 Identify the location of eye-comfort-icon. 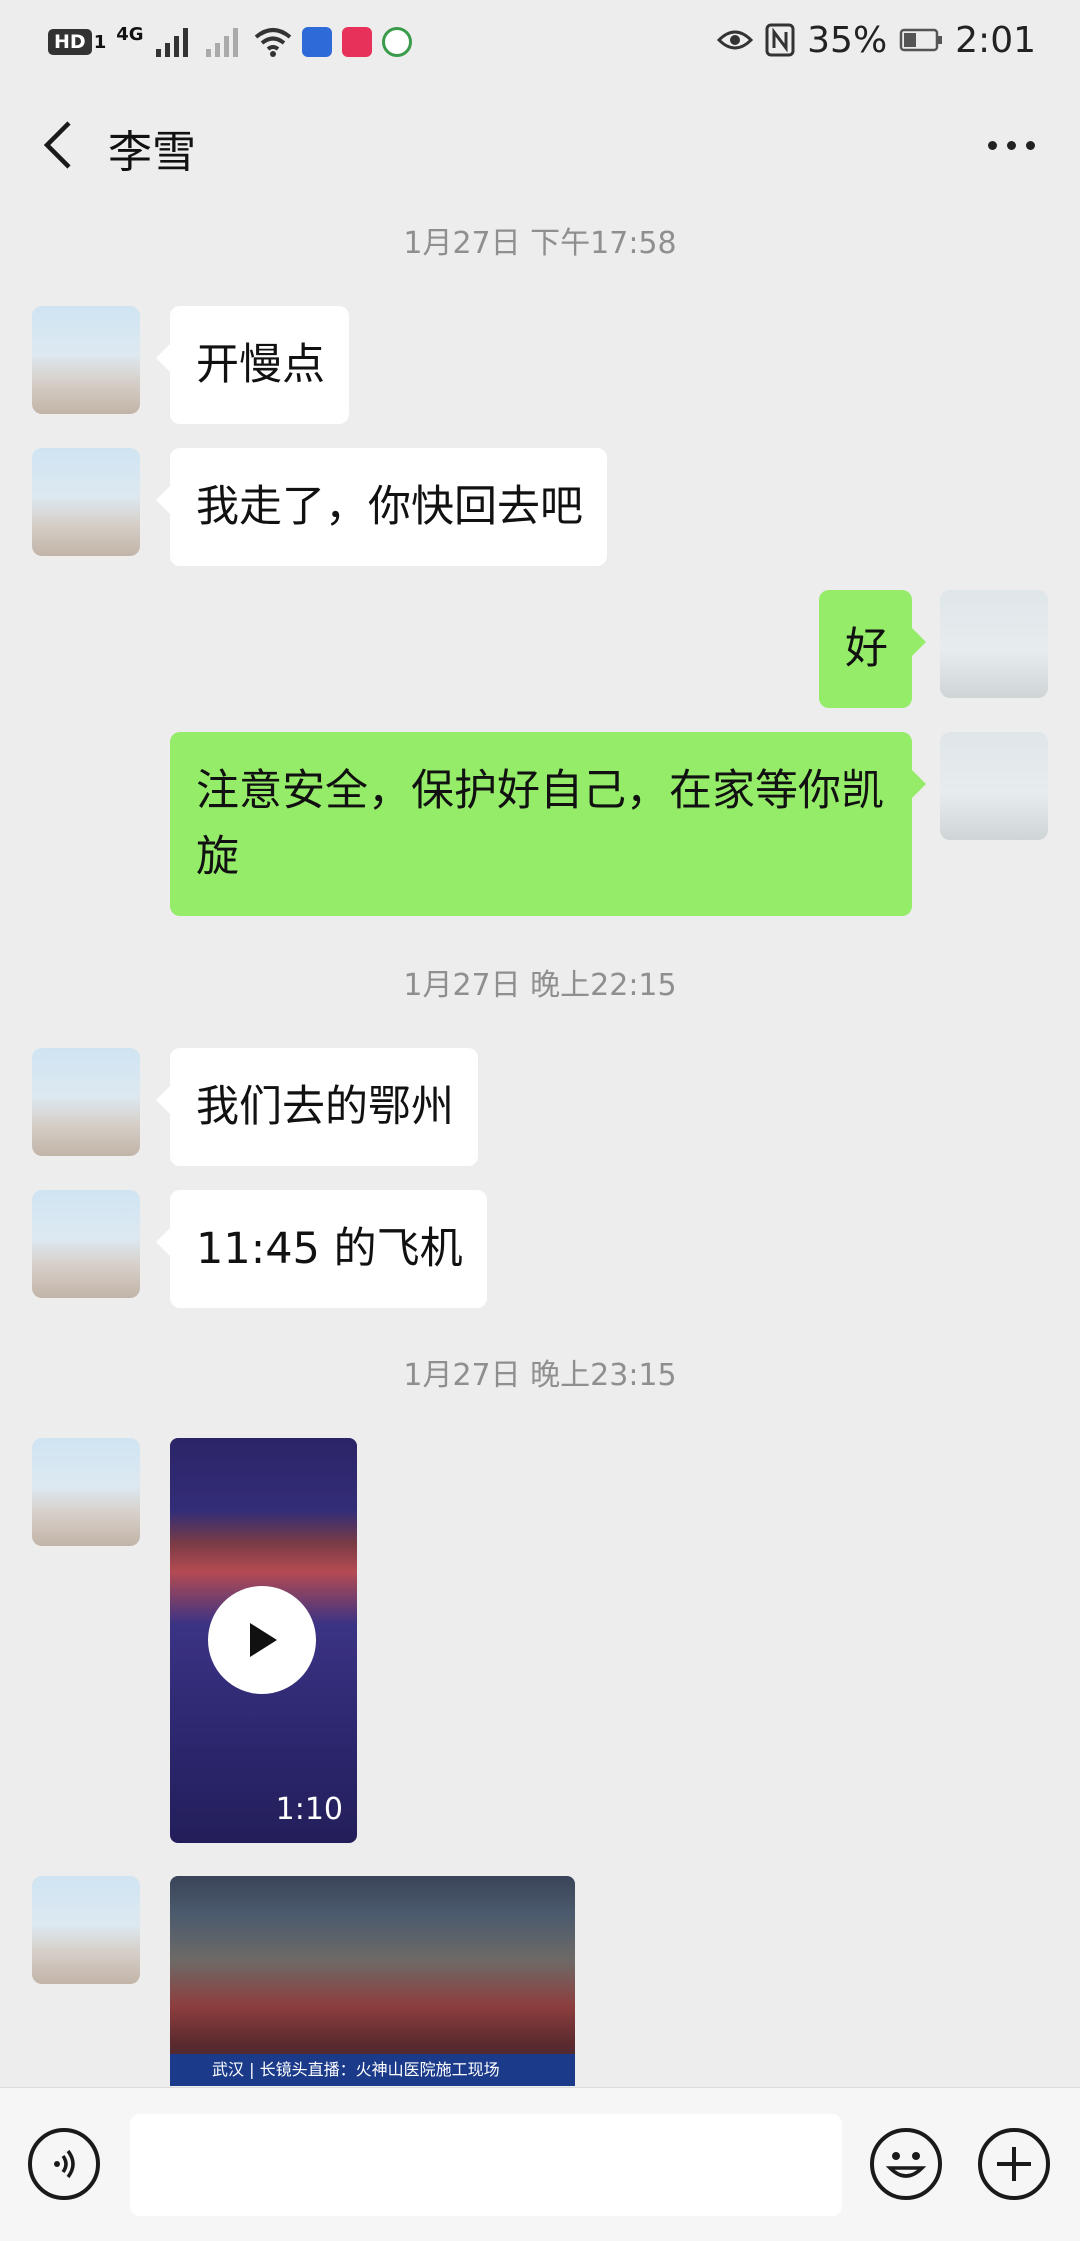
(735, 40).